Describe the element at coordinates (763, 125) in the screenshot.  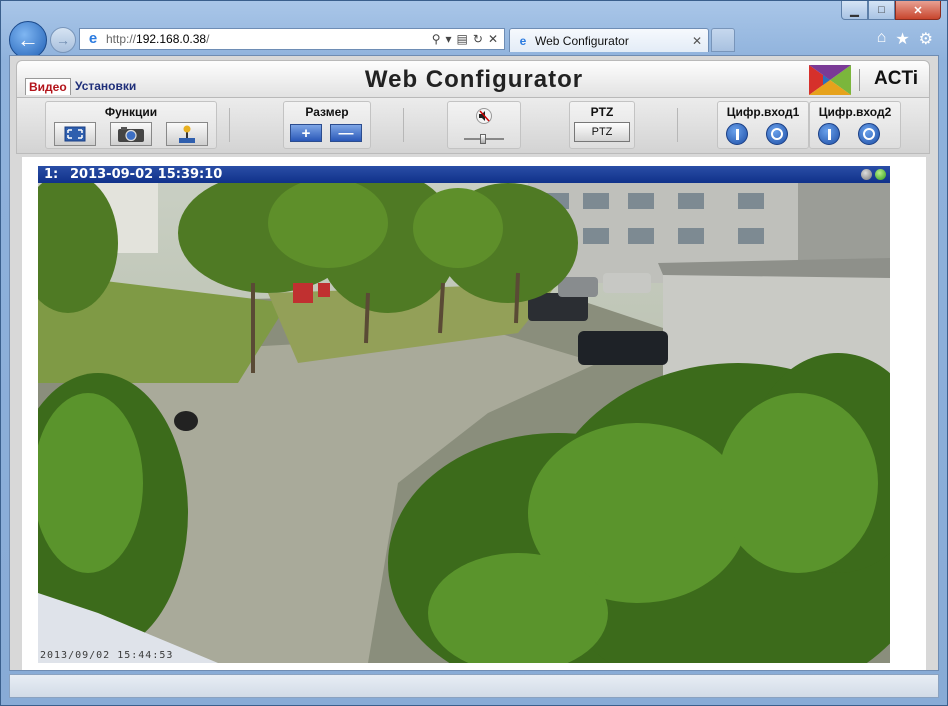
I see `group-digital-input-1: Цифр.вход1` at that location.